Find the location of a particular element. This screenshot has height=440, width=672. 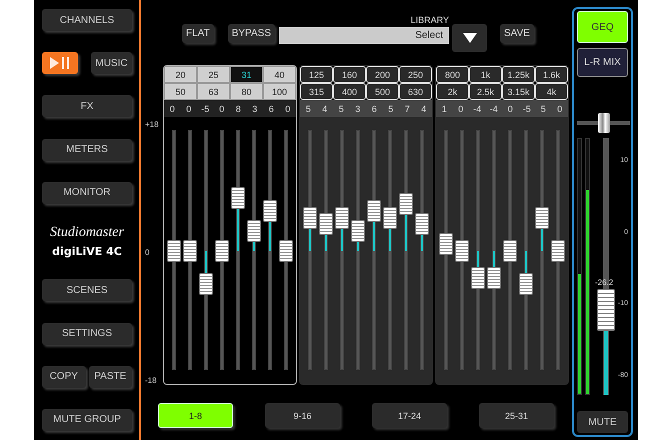

fader-reading: -26.2 is located at coordinates (604, 283).